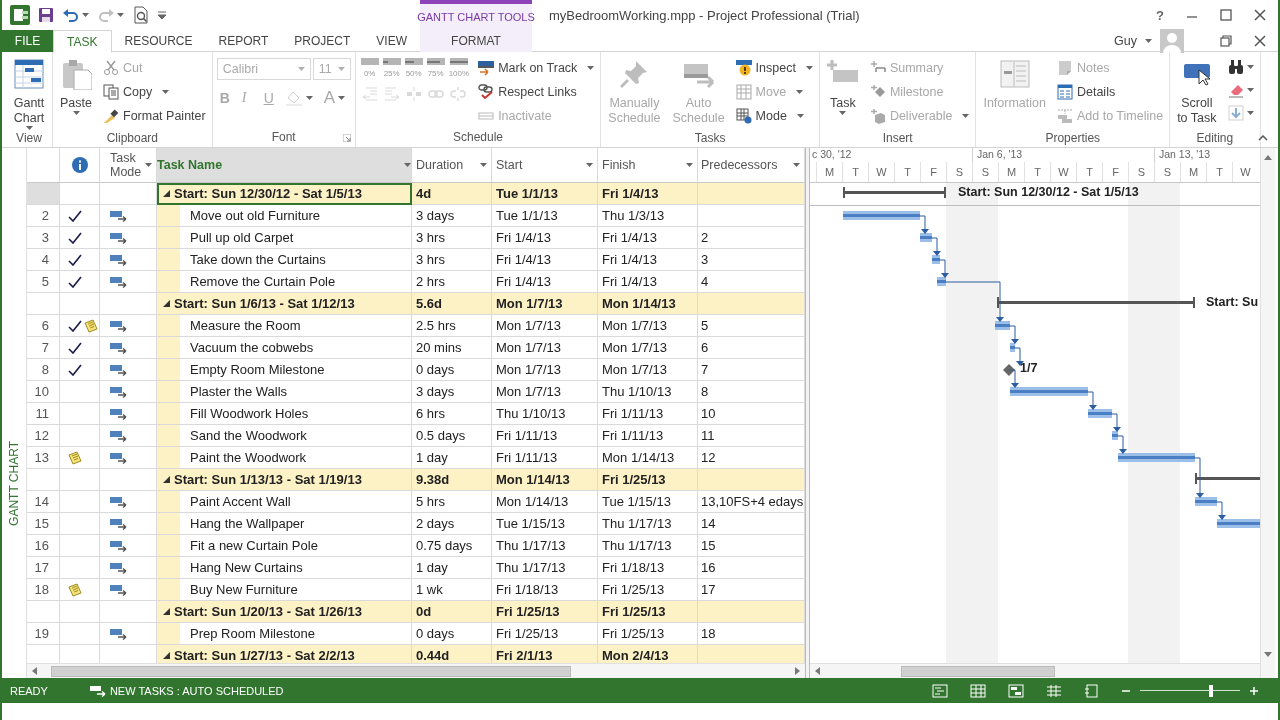 This screenshot has width=1280, height=720. Describe the element at coordinates (648, 238) in the screenshot. I see `table-cell: Fri 1/4/13` at that location.